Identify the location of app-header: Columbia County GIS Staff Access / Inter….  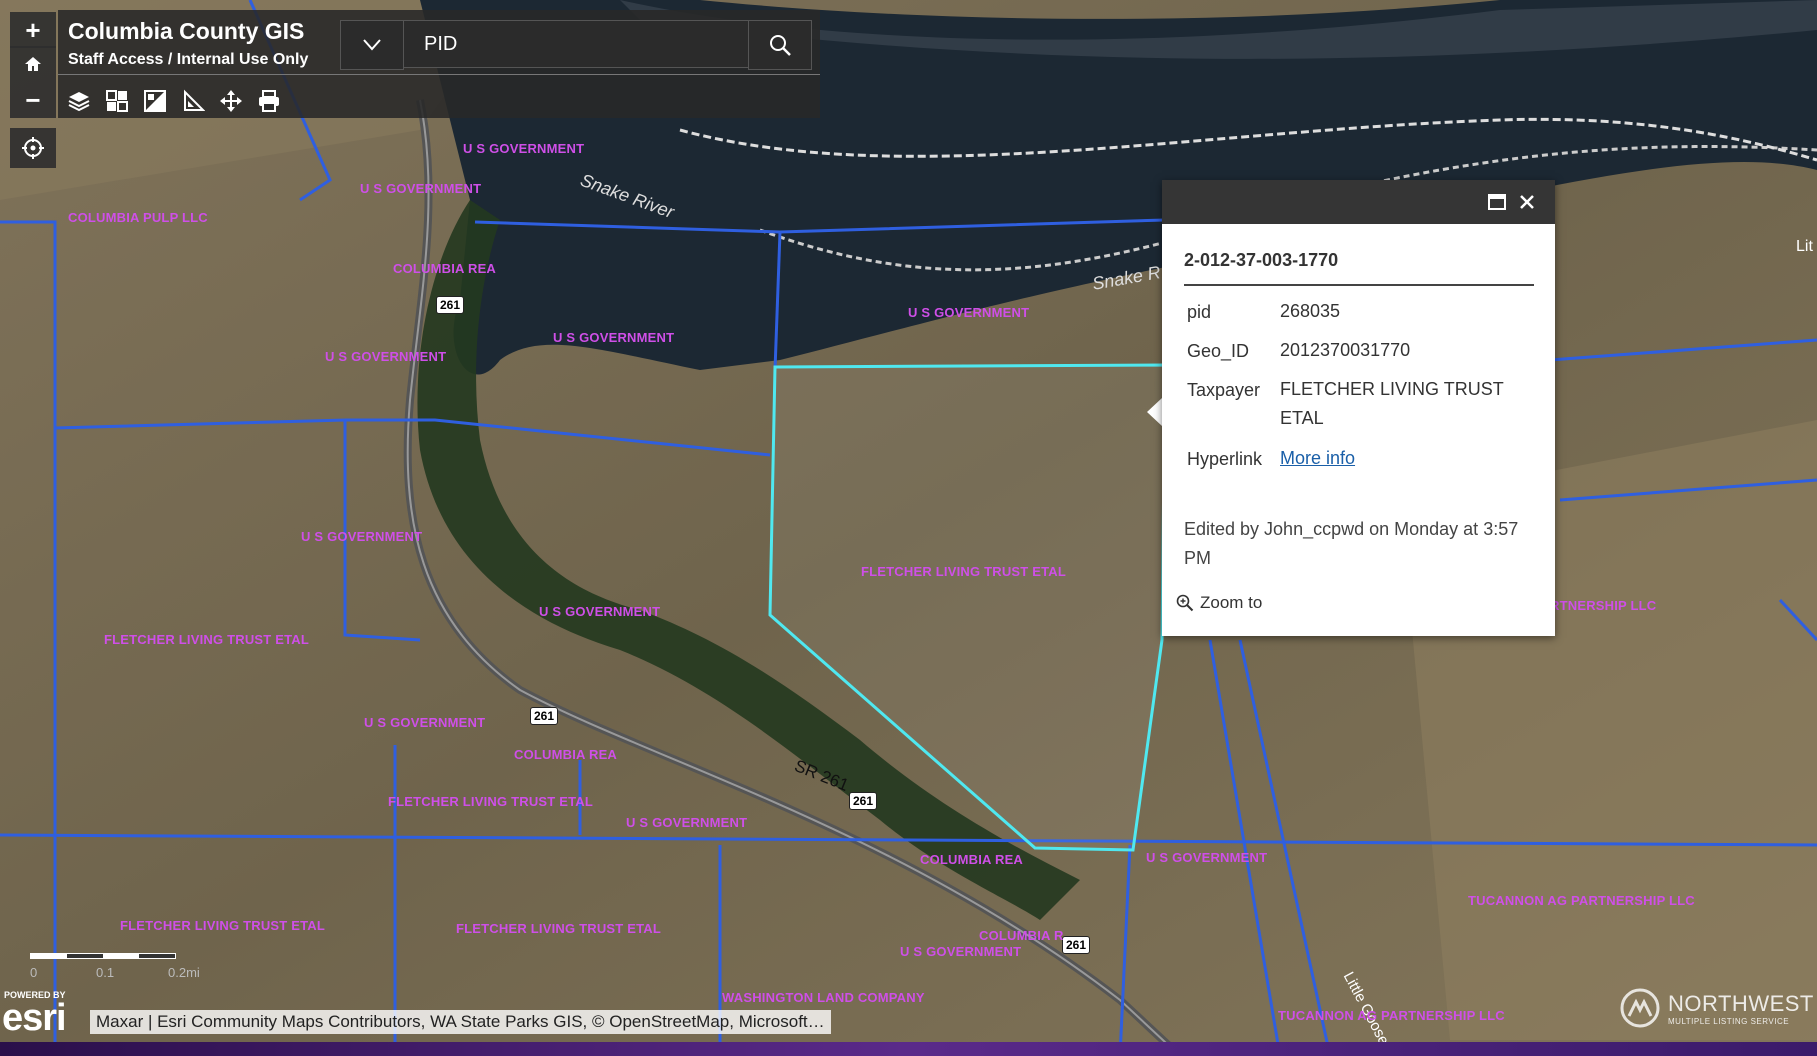
(439, 64).